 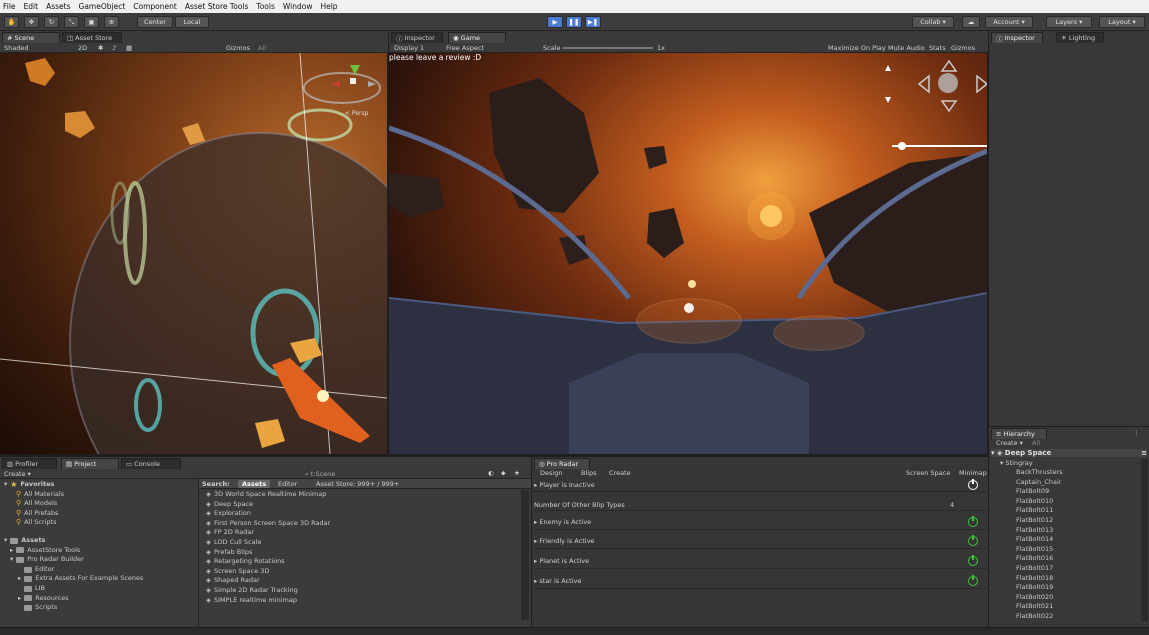 What do you see at coordinates (363, 543) in the screenshot?
I see `scene-result-item: ◈ LOD Cull Scale` at bounding box center [363, 543].